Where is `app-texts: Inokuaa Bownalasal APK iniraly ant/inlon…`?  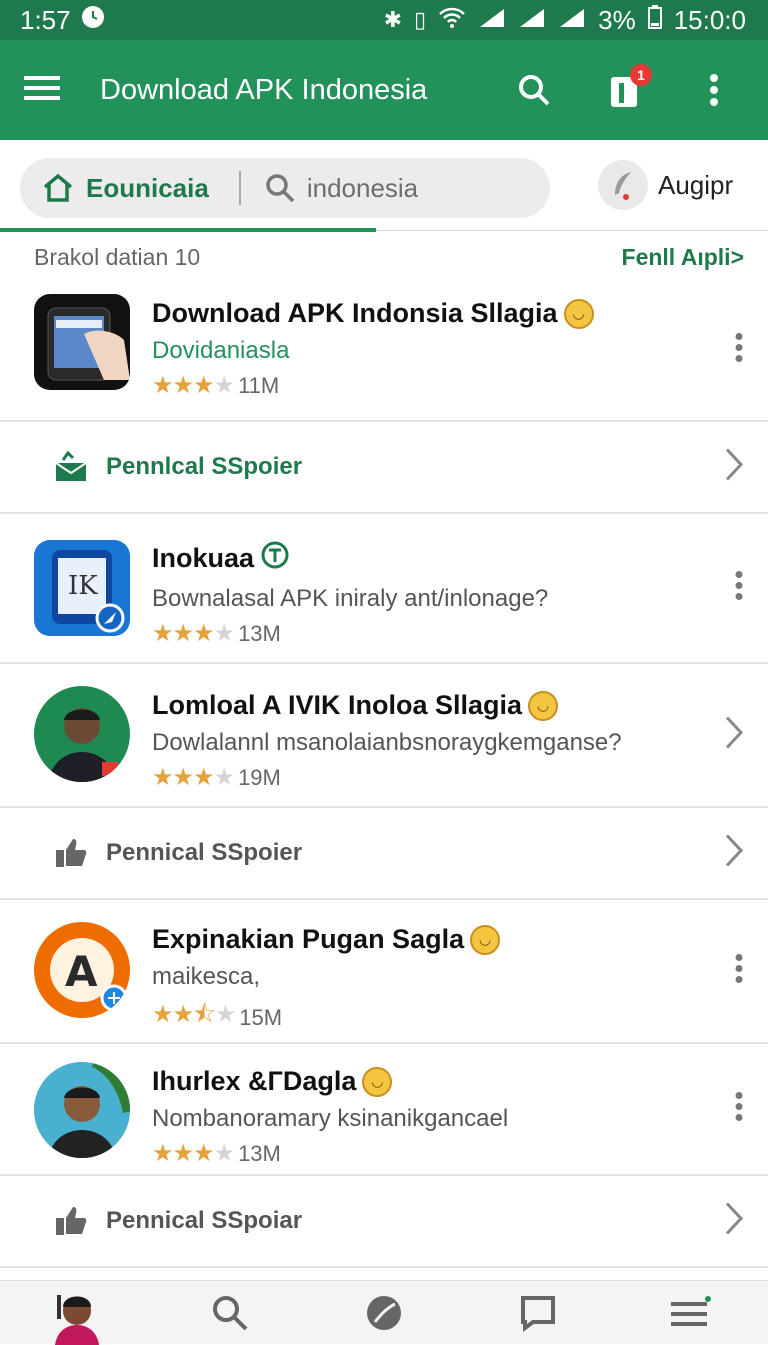
app-texts: Inokuaa Bownalasal APK iniraly ant/inlon… is located at coordinates (350, 594).